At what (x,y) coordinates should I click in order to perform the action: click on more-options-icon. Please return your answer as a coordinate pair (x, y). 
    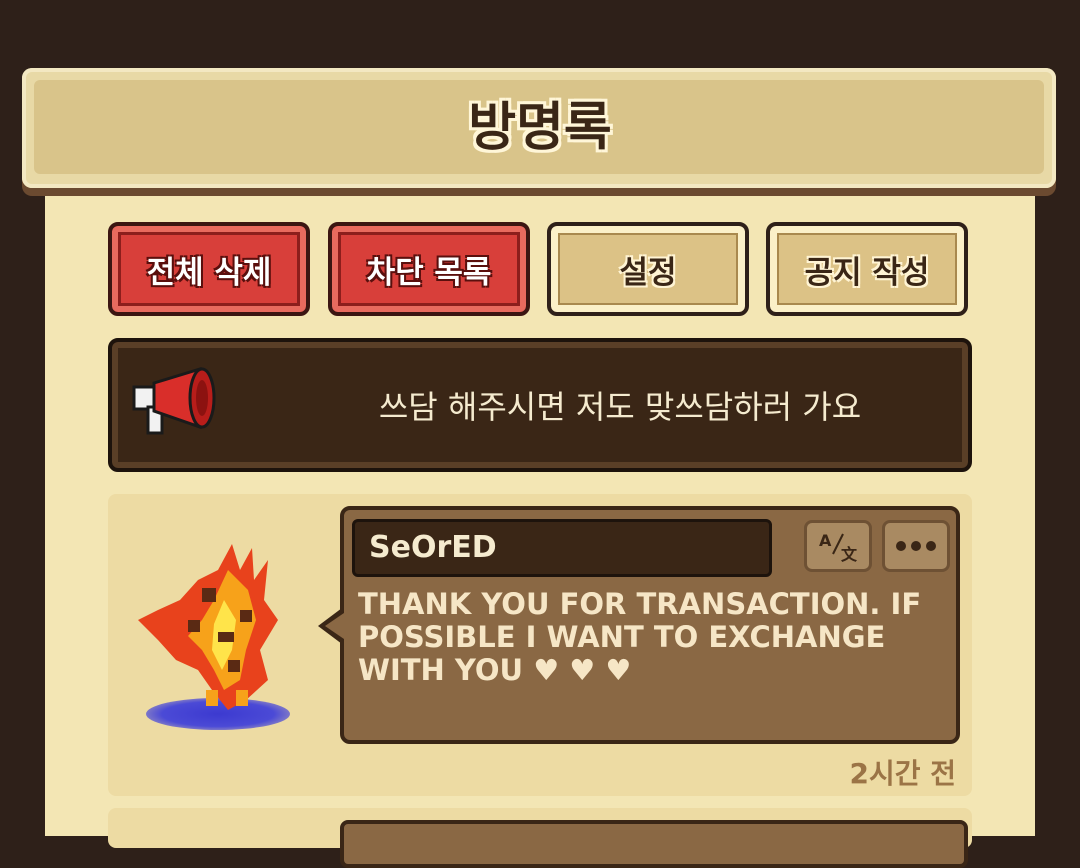
    Looking at the image, I should click on (916, 546).